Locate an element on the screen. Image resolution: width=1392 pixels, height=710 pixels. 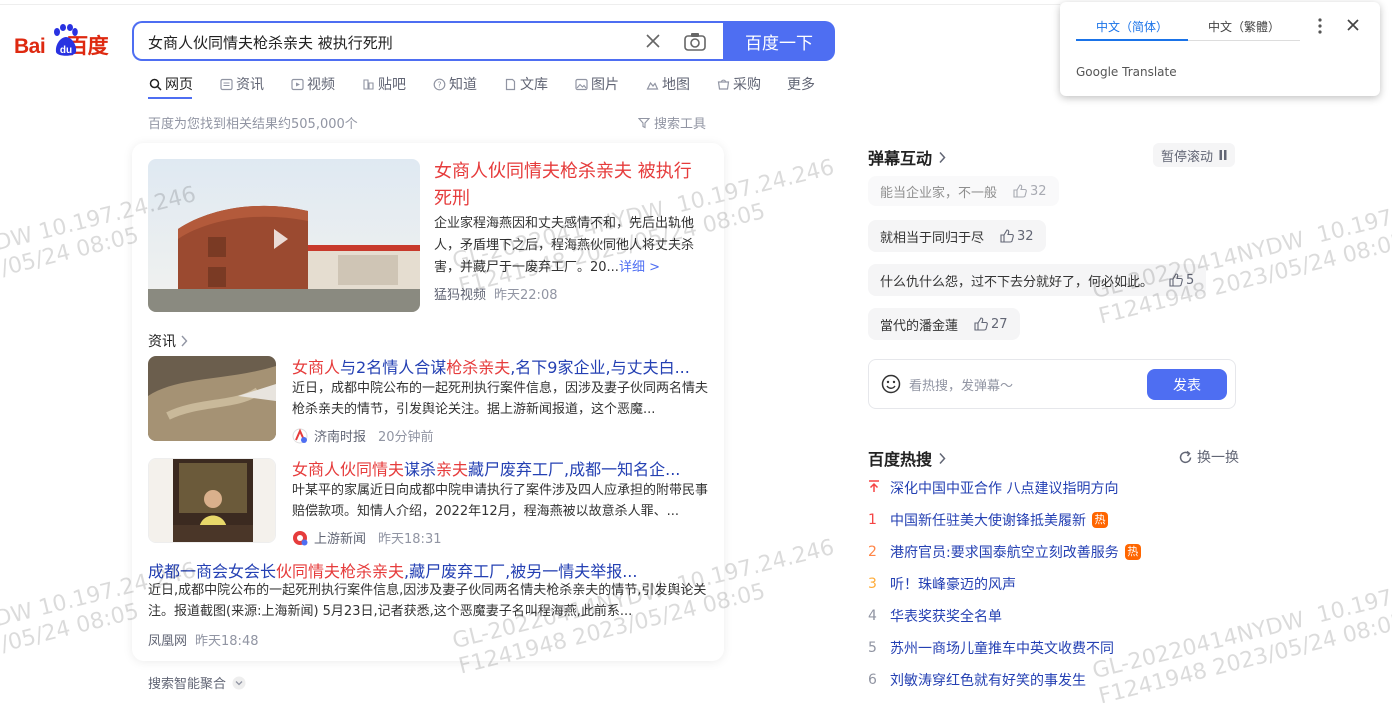
top-result-title: 女商人伙同情夫枪杀亲夫 被执行死刑 is located at coordinates (570, 185).